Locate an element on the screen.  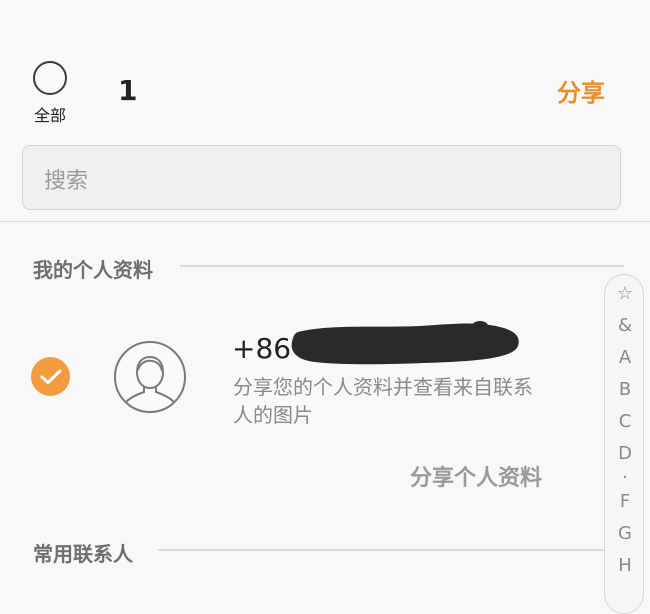
index-favorites: ☆ is located at coordinates (625, 293).